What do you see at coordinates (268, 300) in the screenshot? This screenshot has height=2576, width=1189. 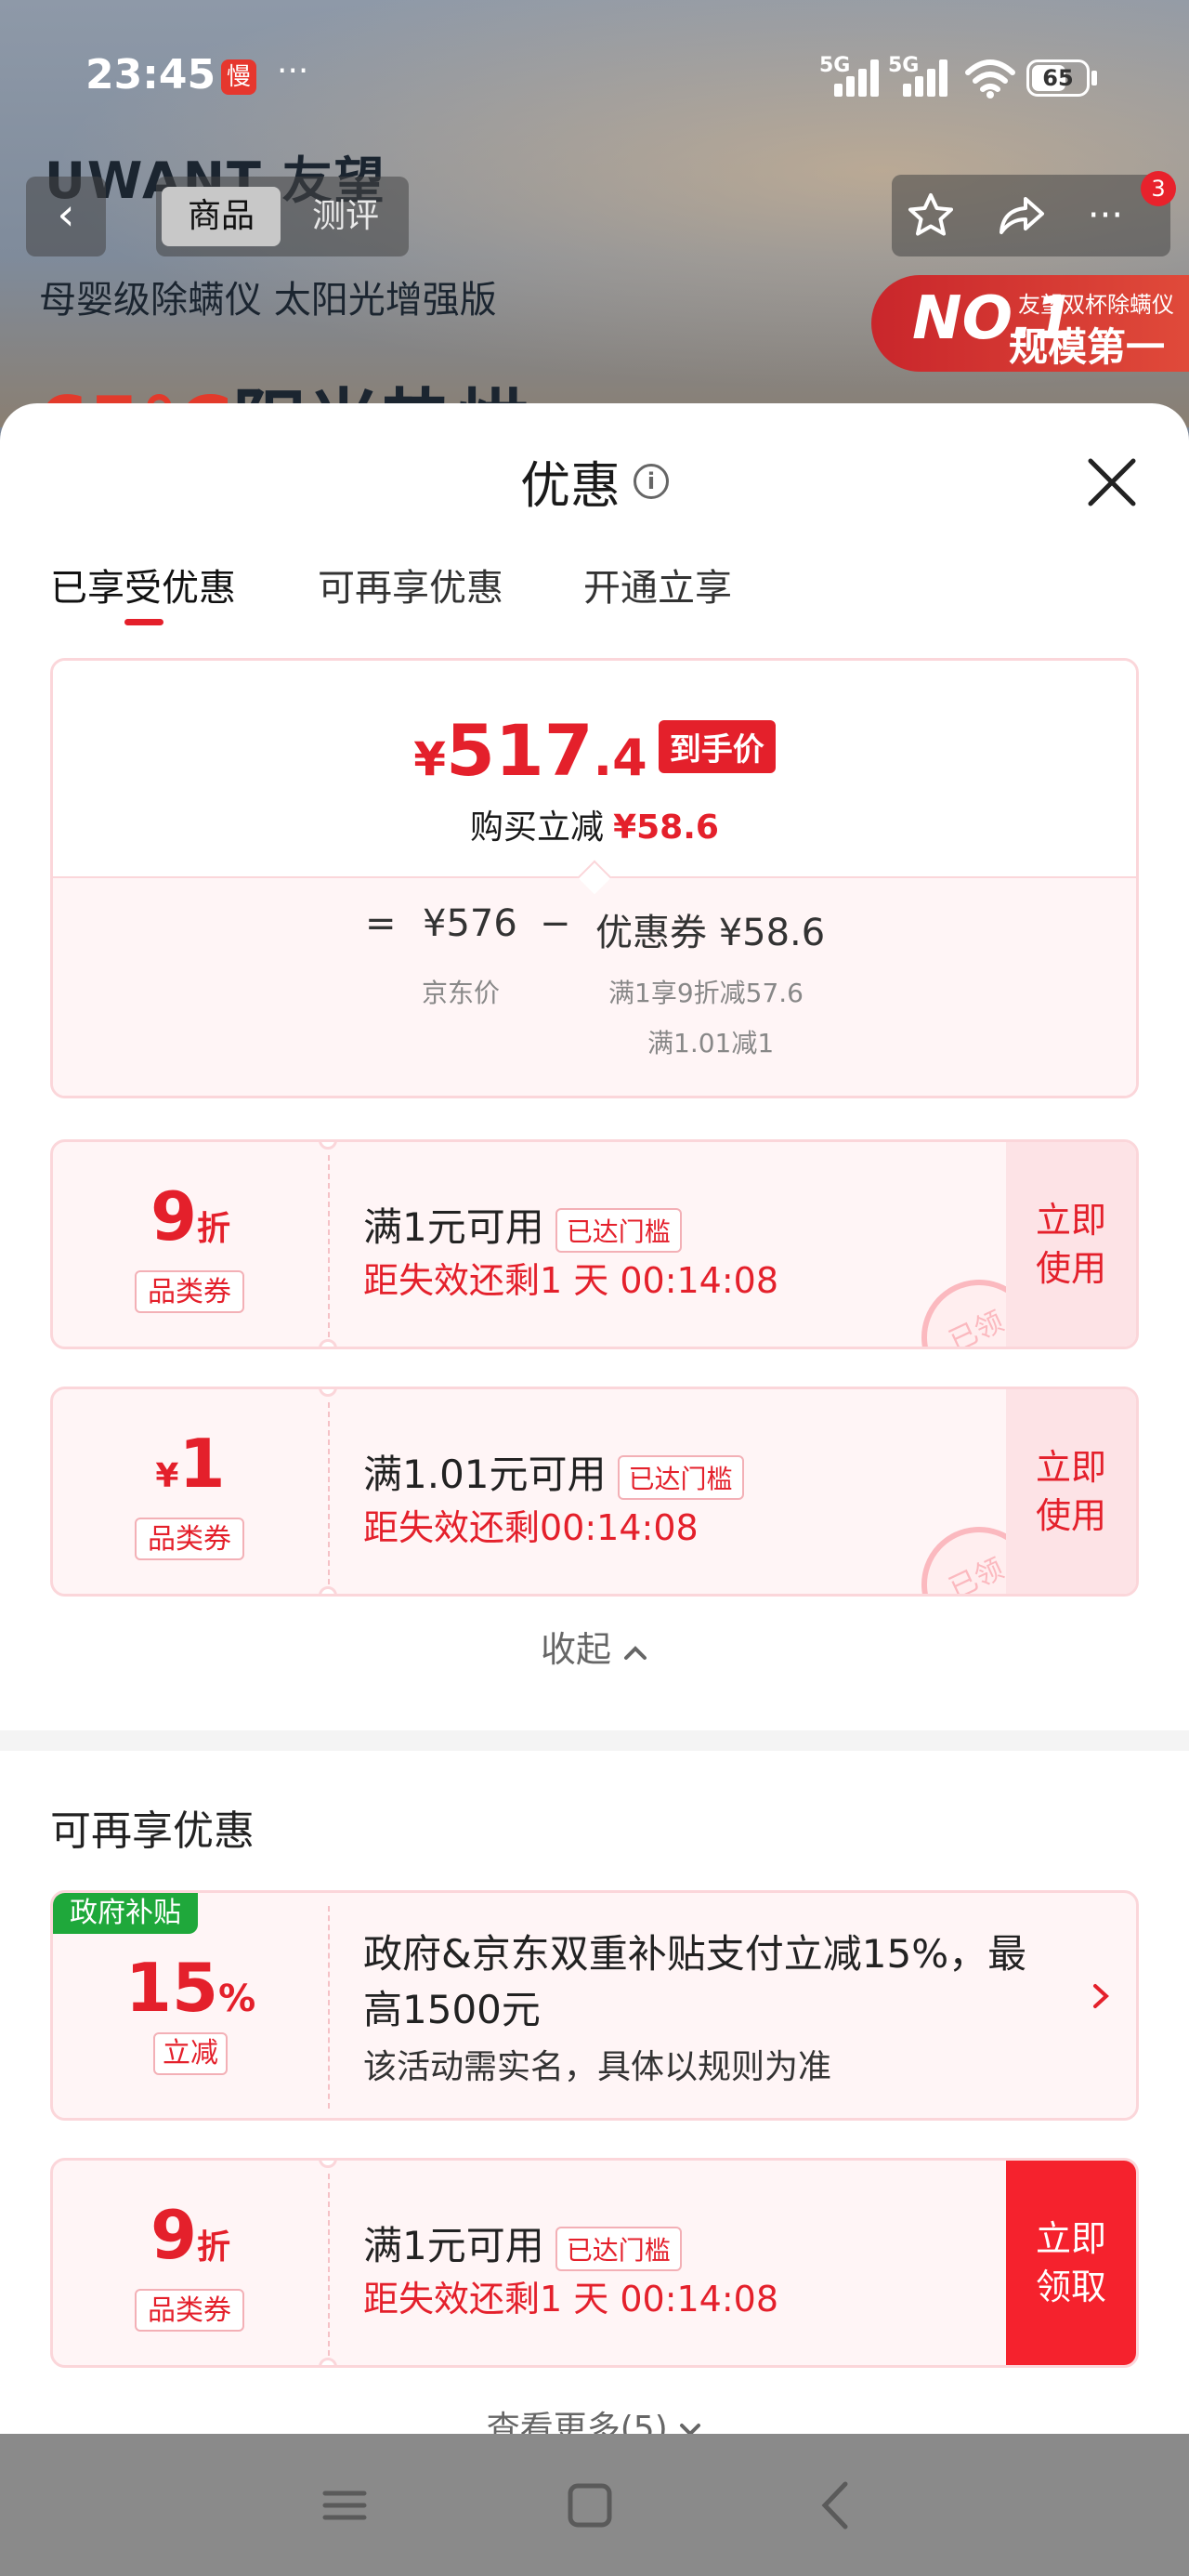 I see `product-subtitle: 母婴级除螨仪 太阳光增强版` at bounding box center [268, 300].